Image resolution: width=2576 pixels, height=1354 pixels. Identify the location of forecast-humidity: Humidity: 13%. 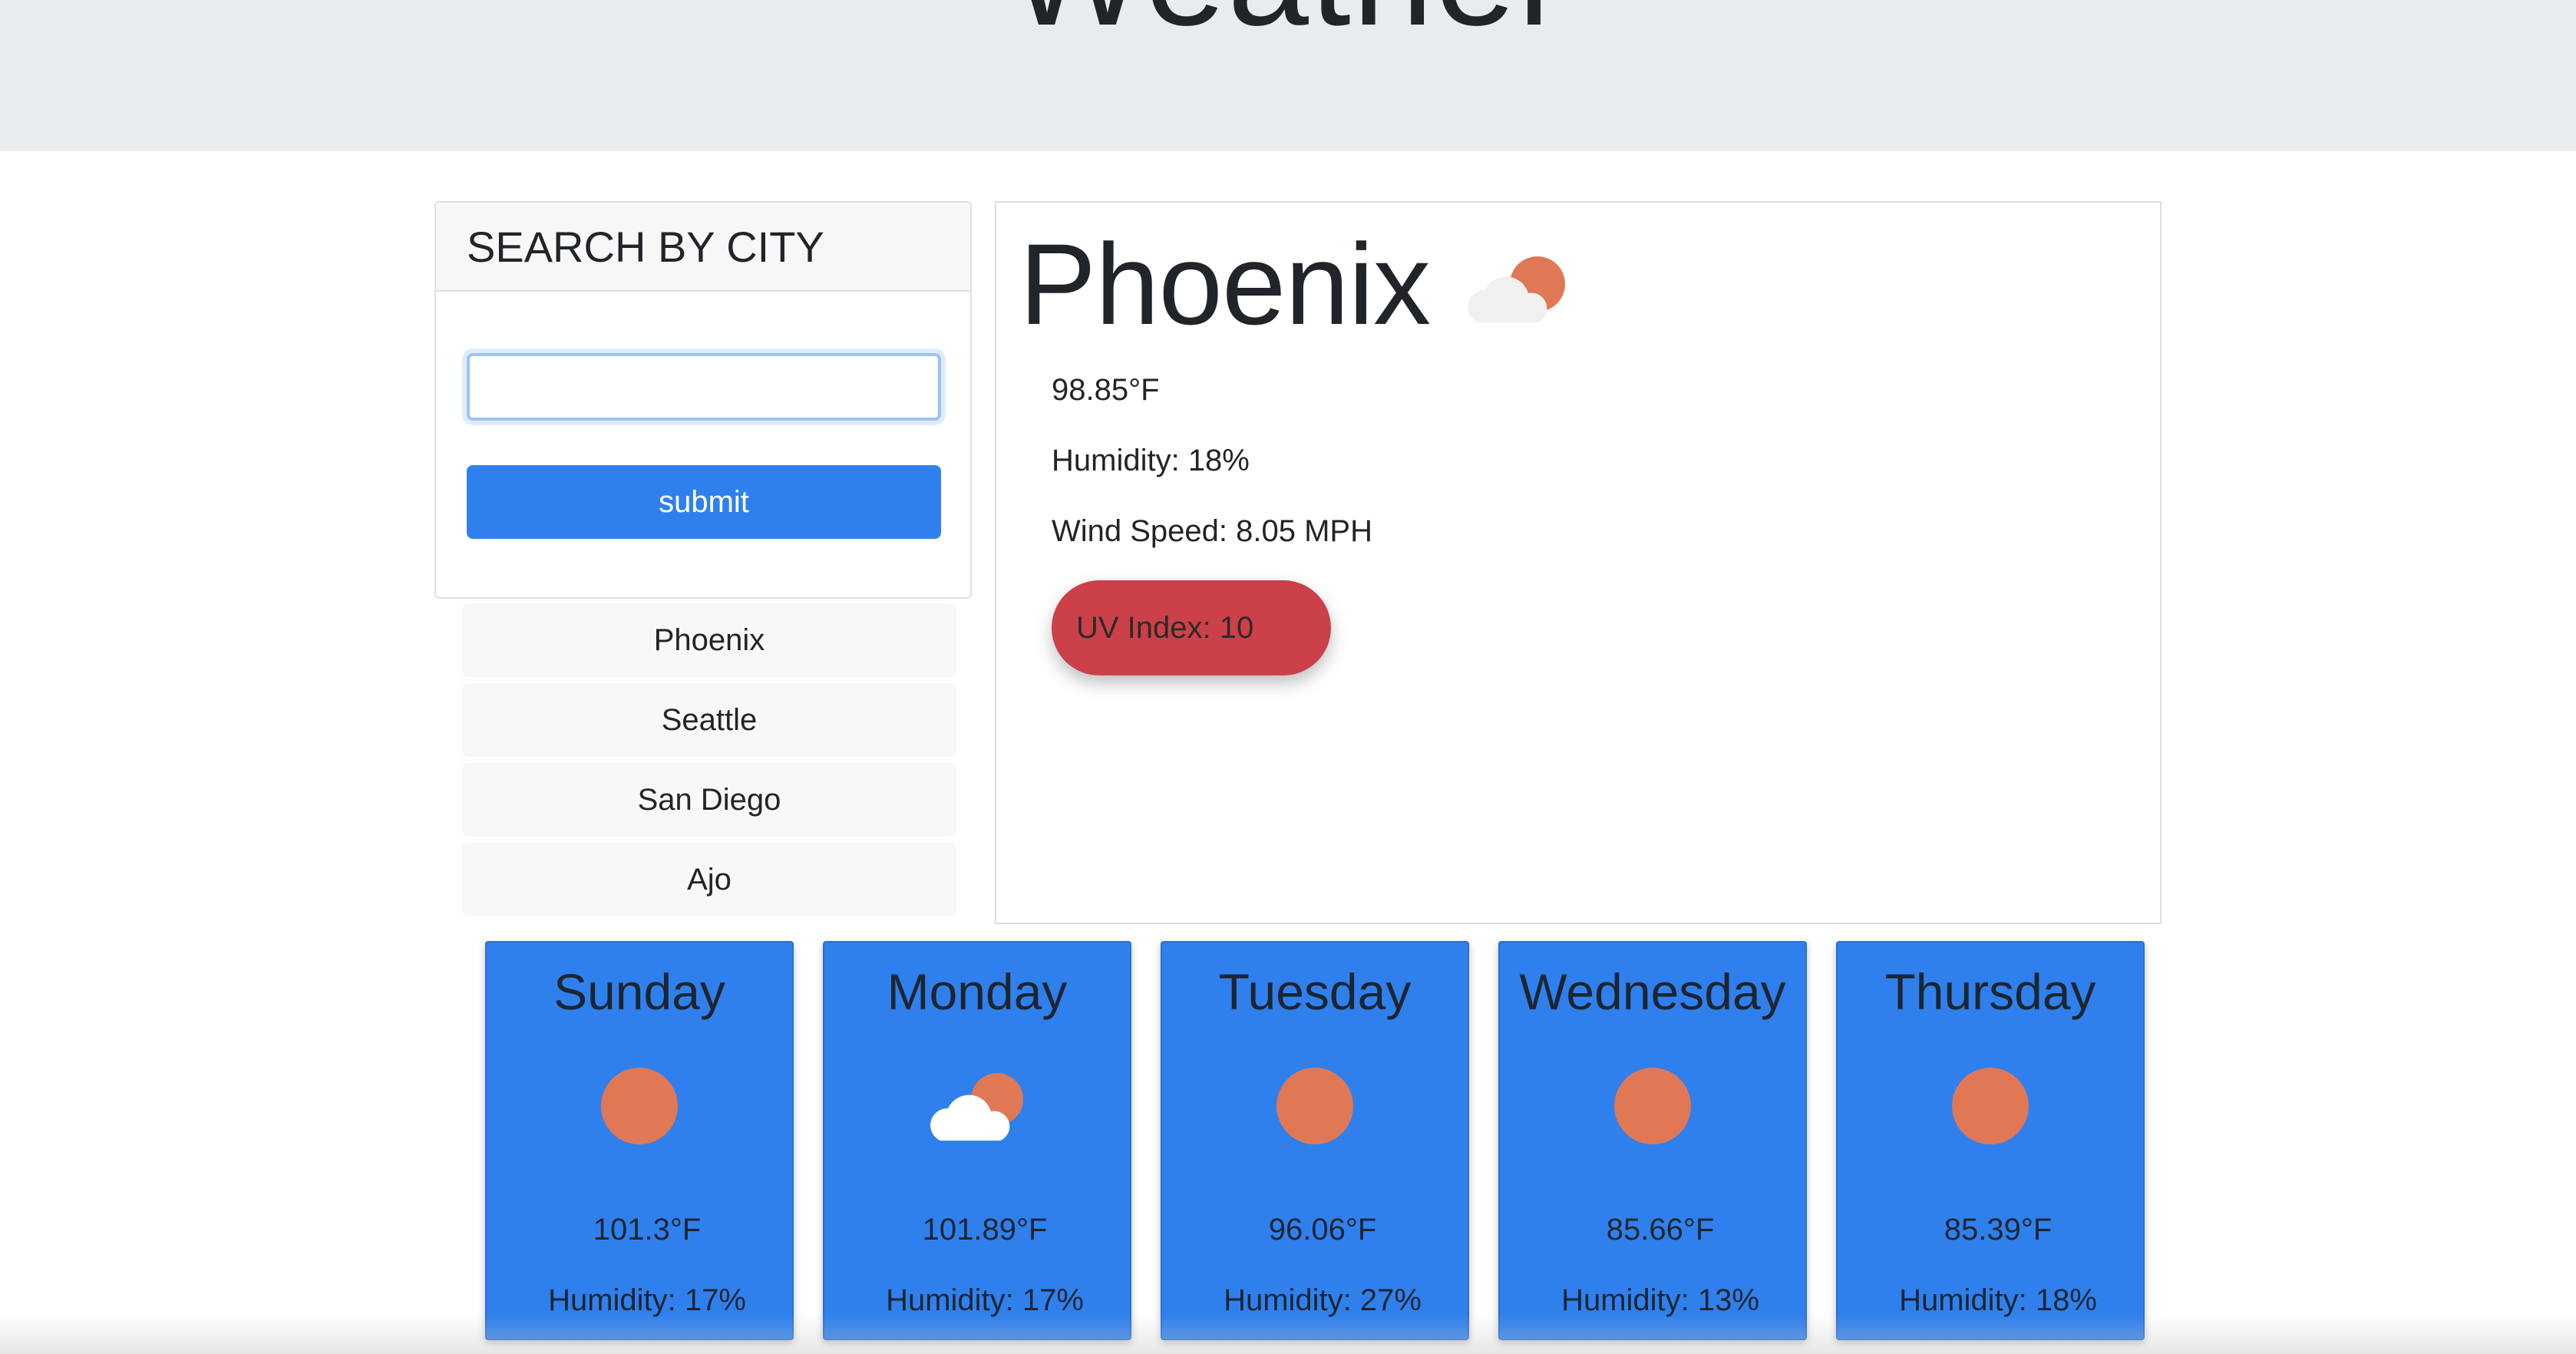
(1660, 1300).